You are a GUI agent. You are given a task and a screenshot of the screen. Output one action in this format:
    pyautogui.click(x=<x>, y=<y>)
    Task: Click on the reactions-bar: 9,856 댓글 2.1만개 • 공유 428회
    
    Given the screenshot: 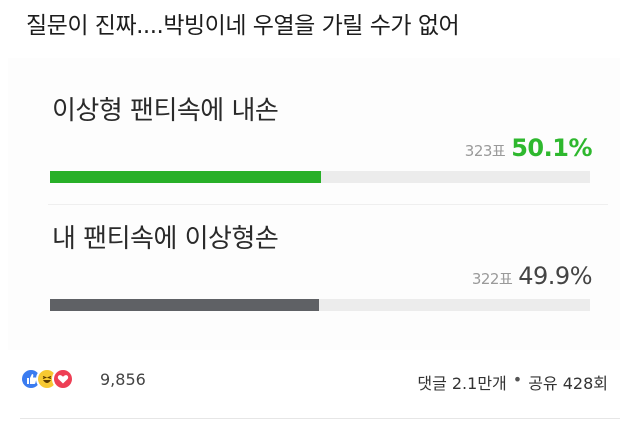 What is the action you would take?
    pyautogui.click(x=320, y=383)
    